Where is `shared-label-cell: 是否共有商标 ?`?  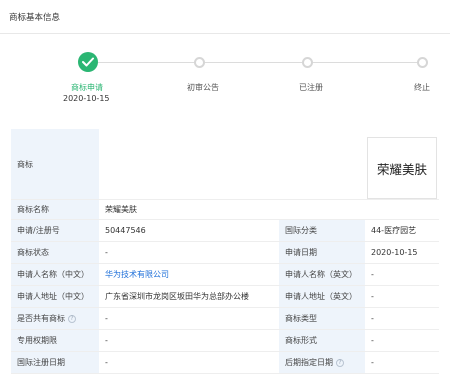
shared-label-cell: 是否共有商标 ? is located at coordinates (55, 318).